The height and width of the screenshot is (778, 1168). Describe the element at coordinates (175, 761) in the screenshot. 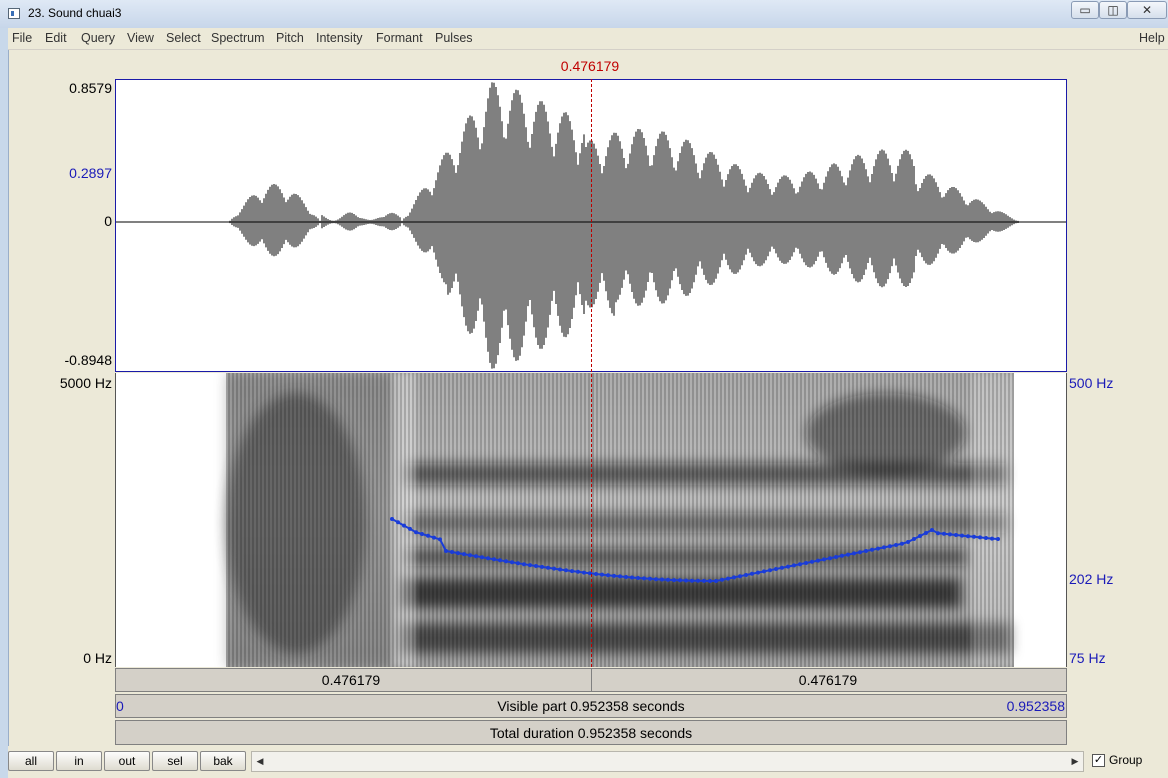

I see `zoom-selection-button: sel` at that location.